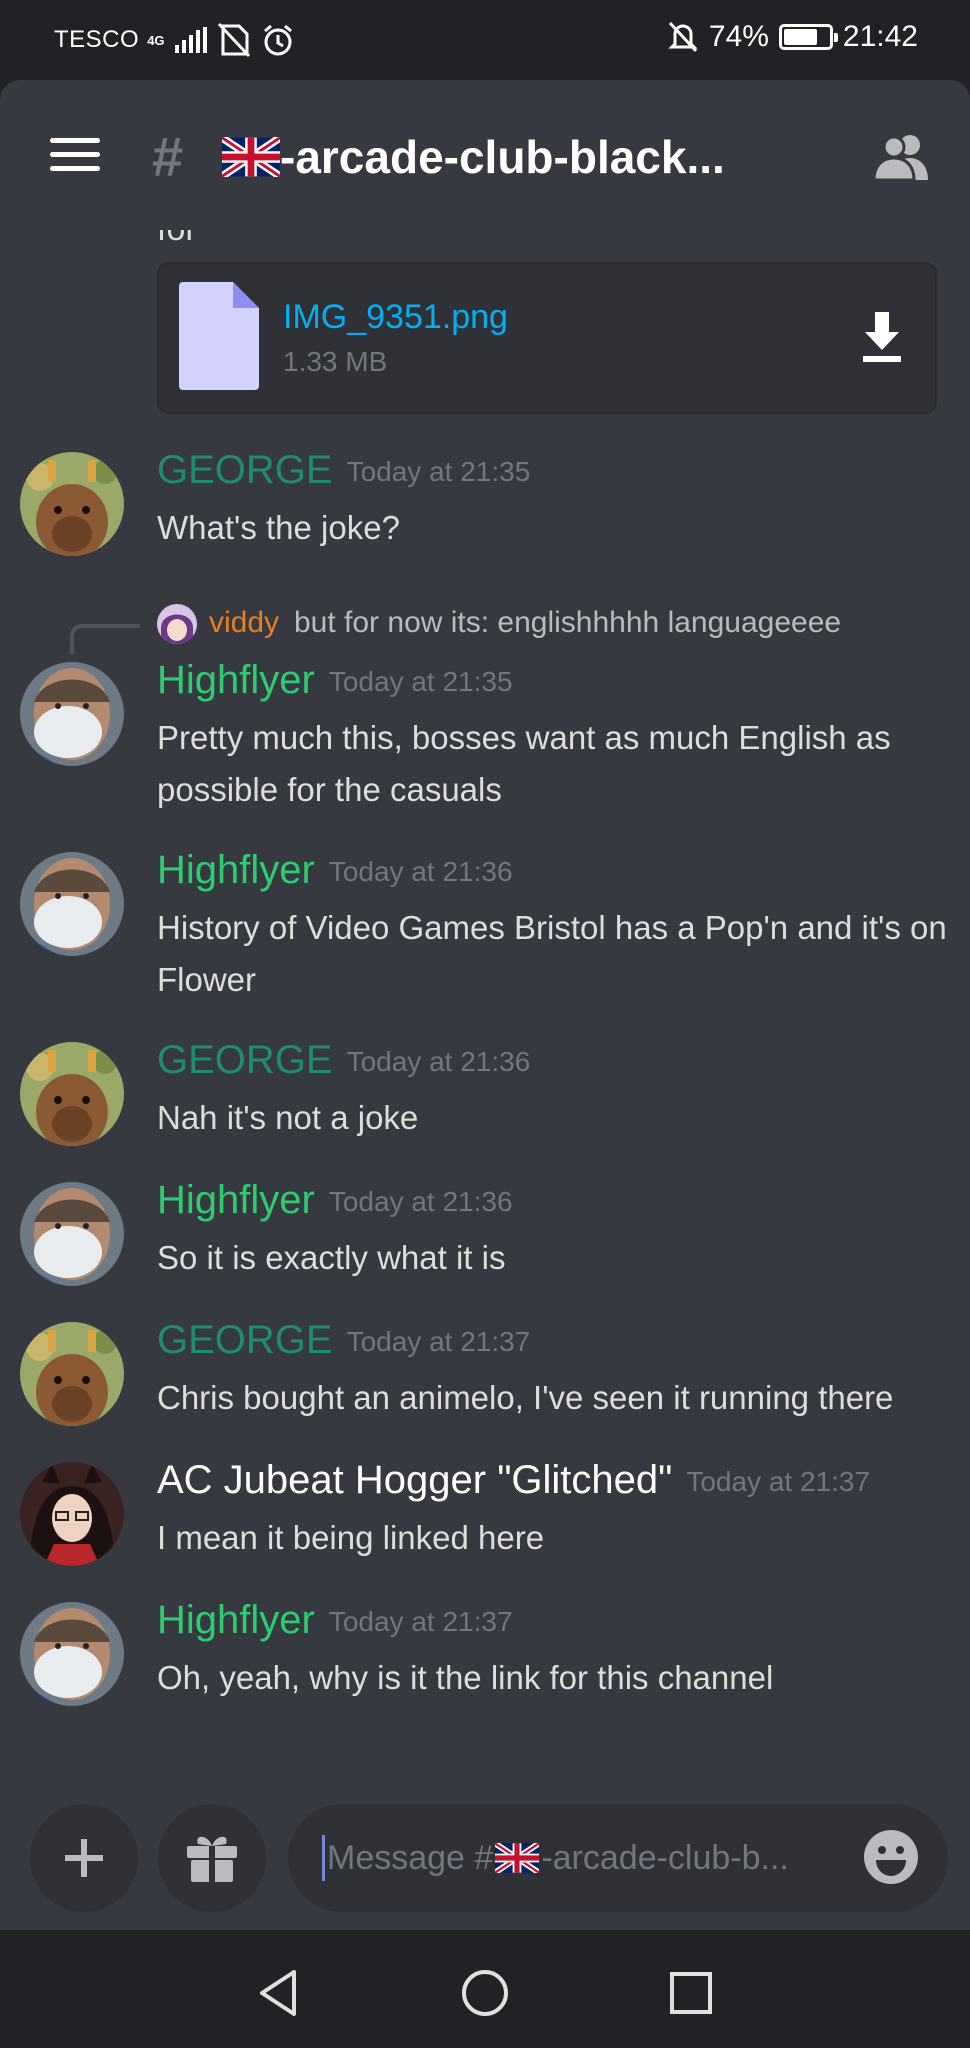 The image size is (970, 2048). I want to click on plus-icon, so click(84, 1858).